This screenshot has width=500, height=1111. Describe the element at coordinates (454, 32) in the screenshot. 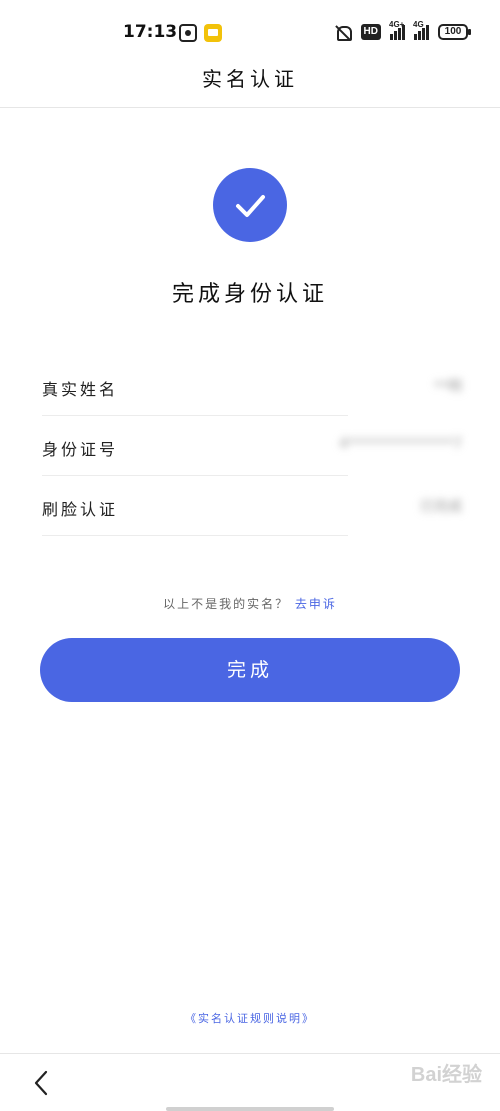

I see `battery-icon: 100` at that location.